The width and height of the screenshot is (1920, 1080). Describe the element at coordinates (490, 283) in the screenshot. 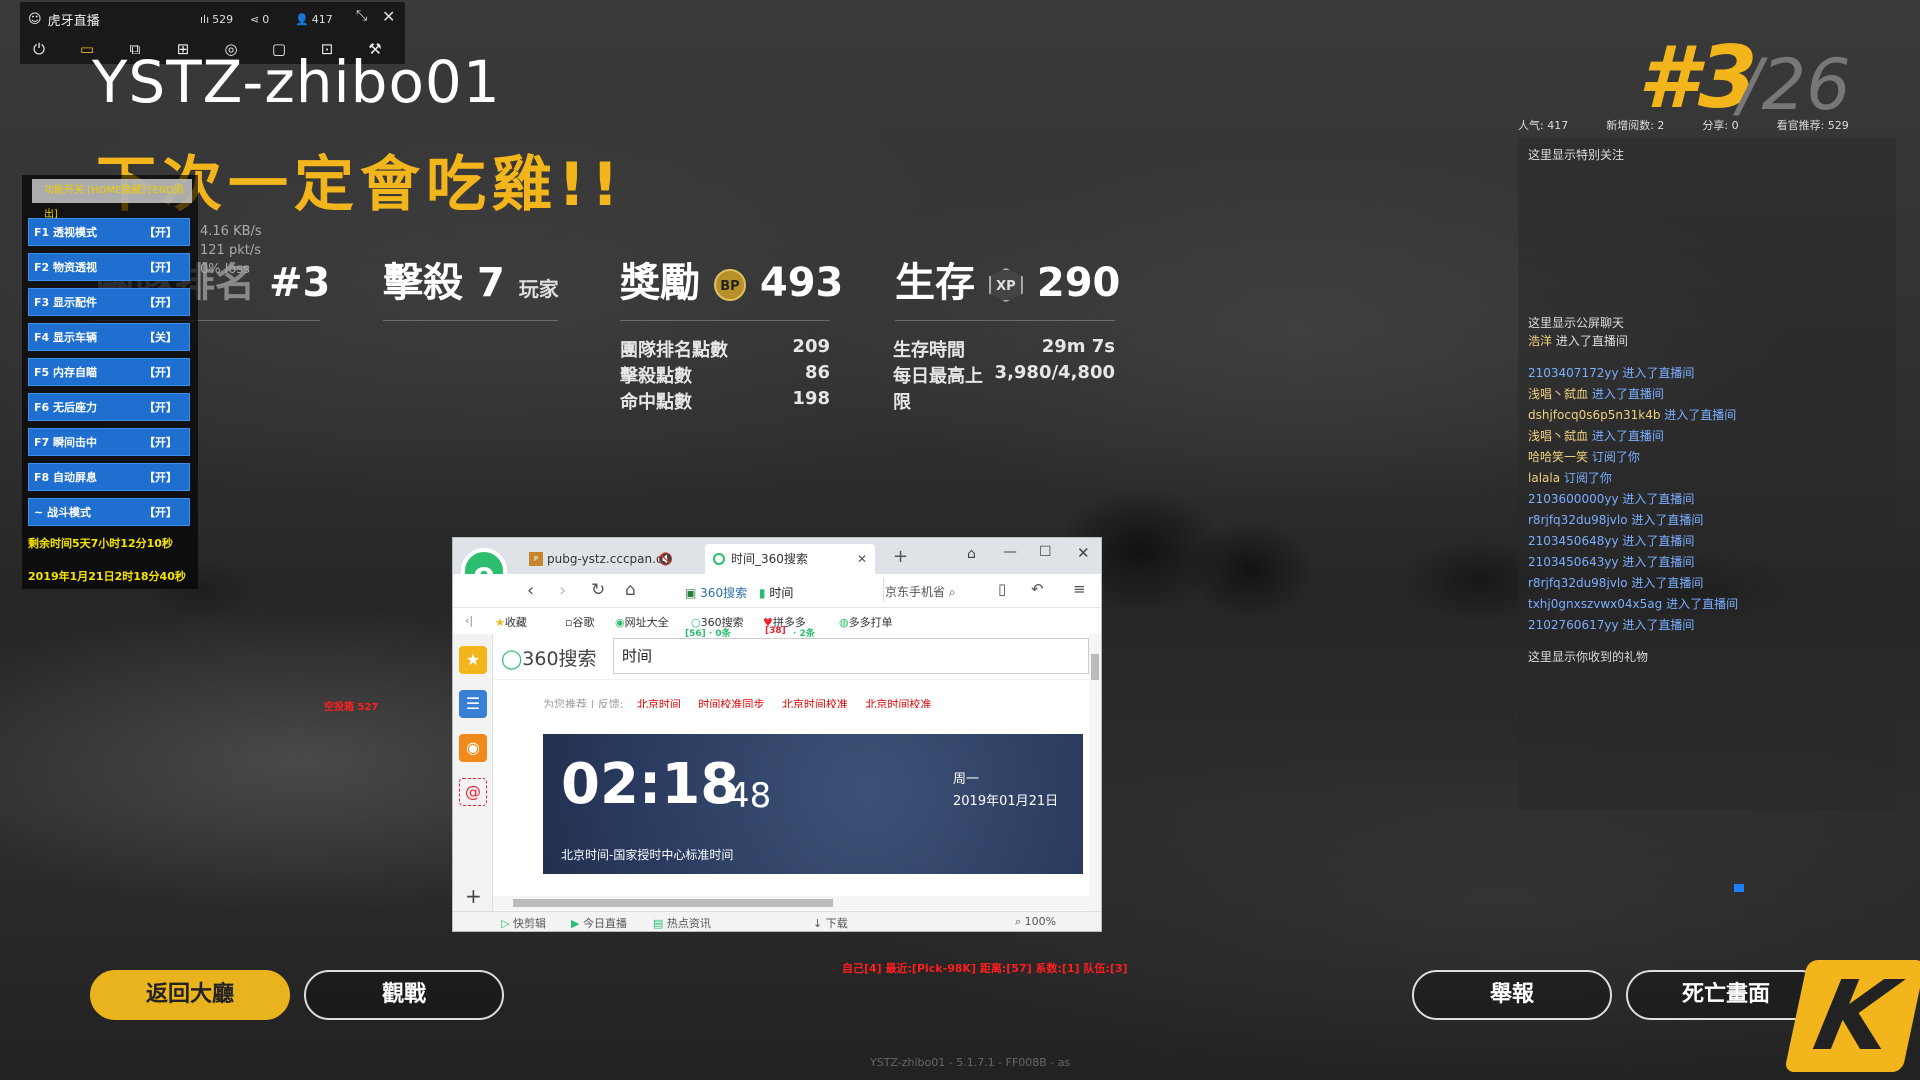

I see `kill-value: 7` at that location.